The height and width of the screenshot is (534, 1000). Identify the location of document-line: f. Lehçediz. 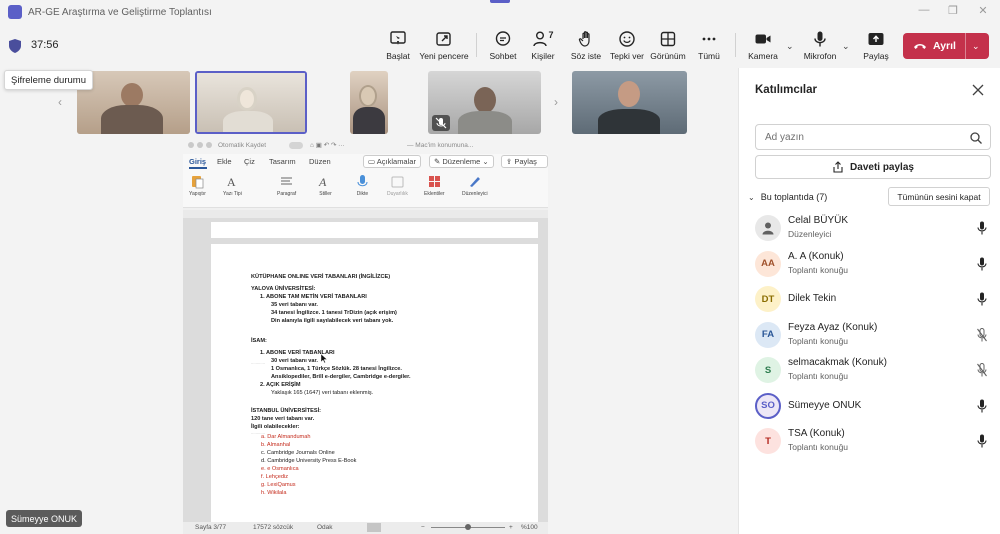
(275, 477).